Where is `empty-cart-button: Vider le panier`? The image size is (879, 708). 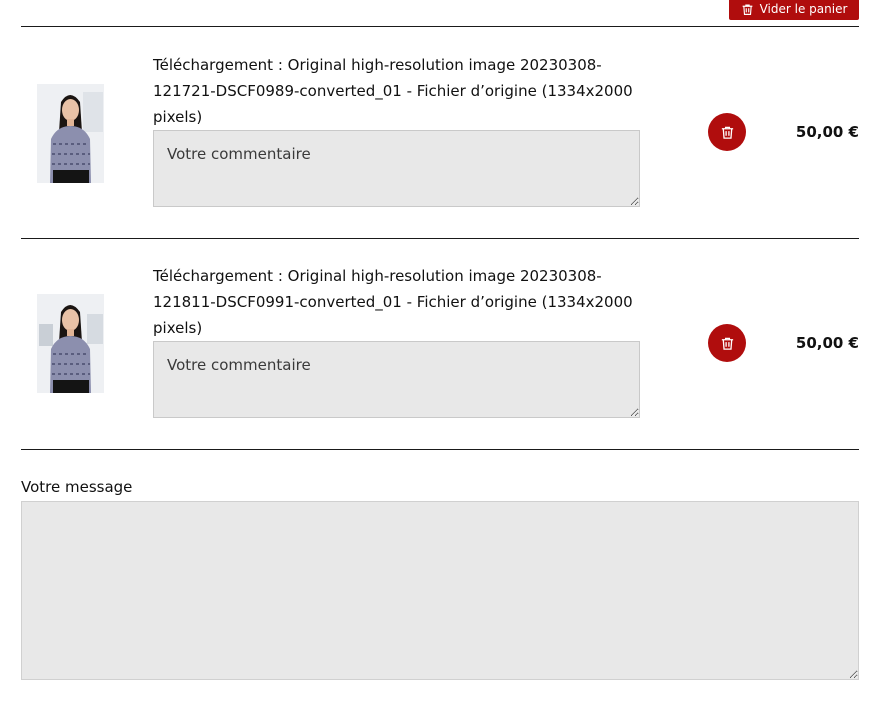
empty-cart-button: Vider le panier is located at coordinates (794, 10).